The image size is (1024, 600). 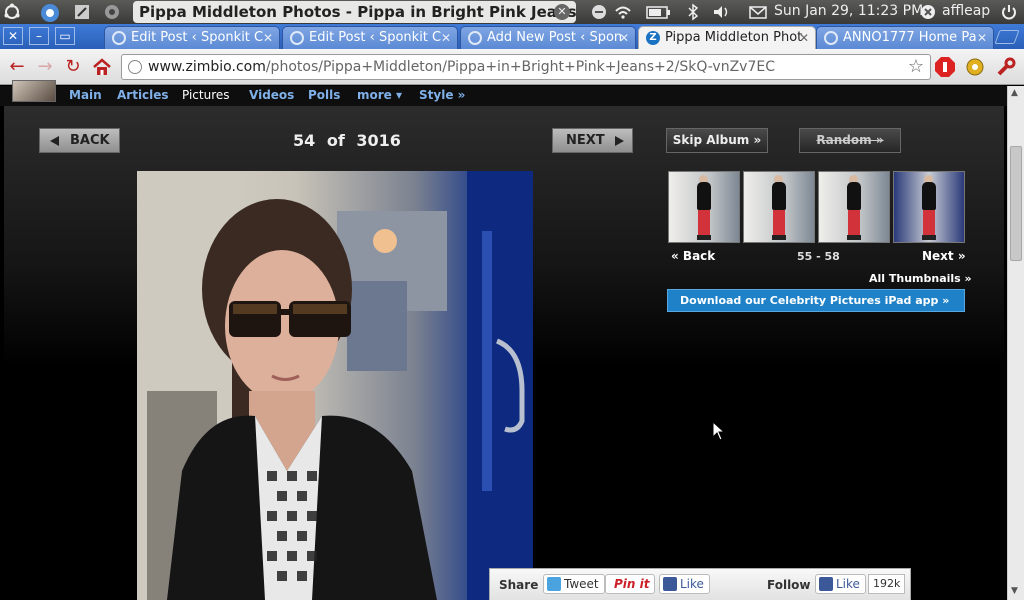 What do you see at coordinates (85, 95) in the screenshot?
I see `nav-main: Main` at bounding box center [85, 95].